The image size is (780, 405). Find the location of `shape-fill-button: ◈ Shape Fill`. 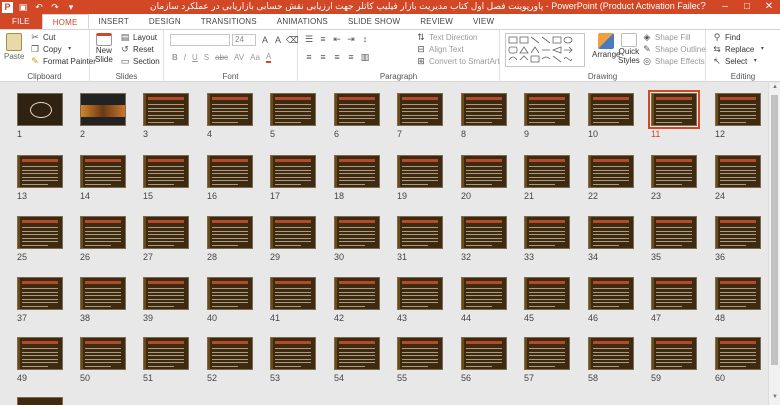

shape-fill-button: ◈ Shape Fill is located at coordinates (666, 37).